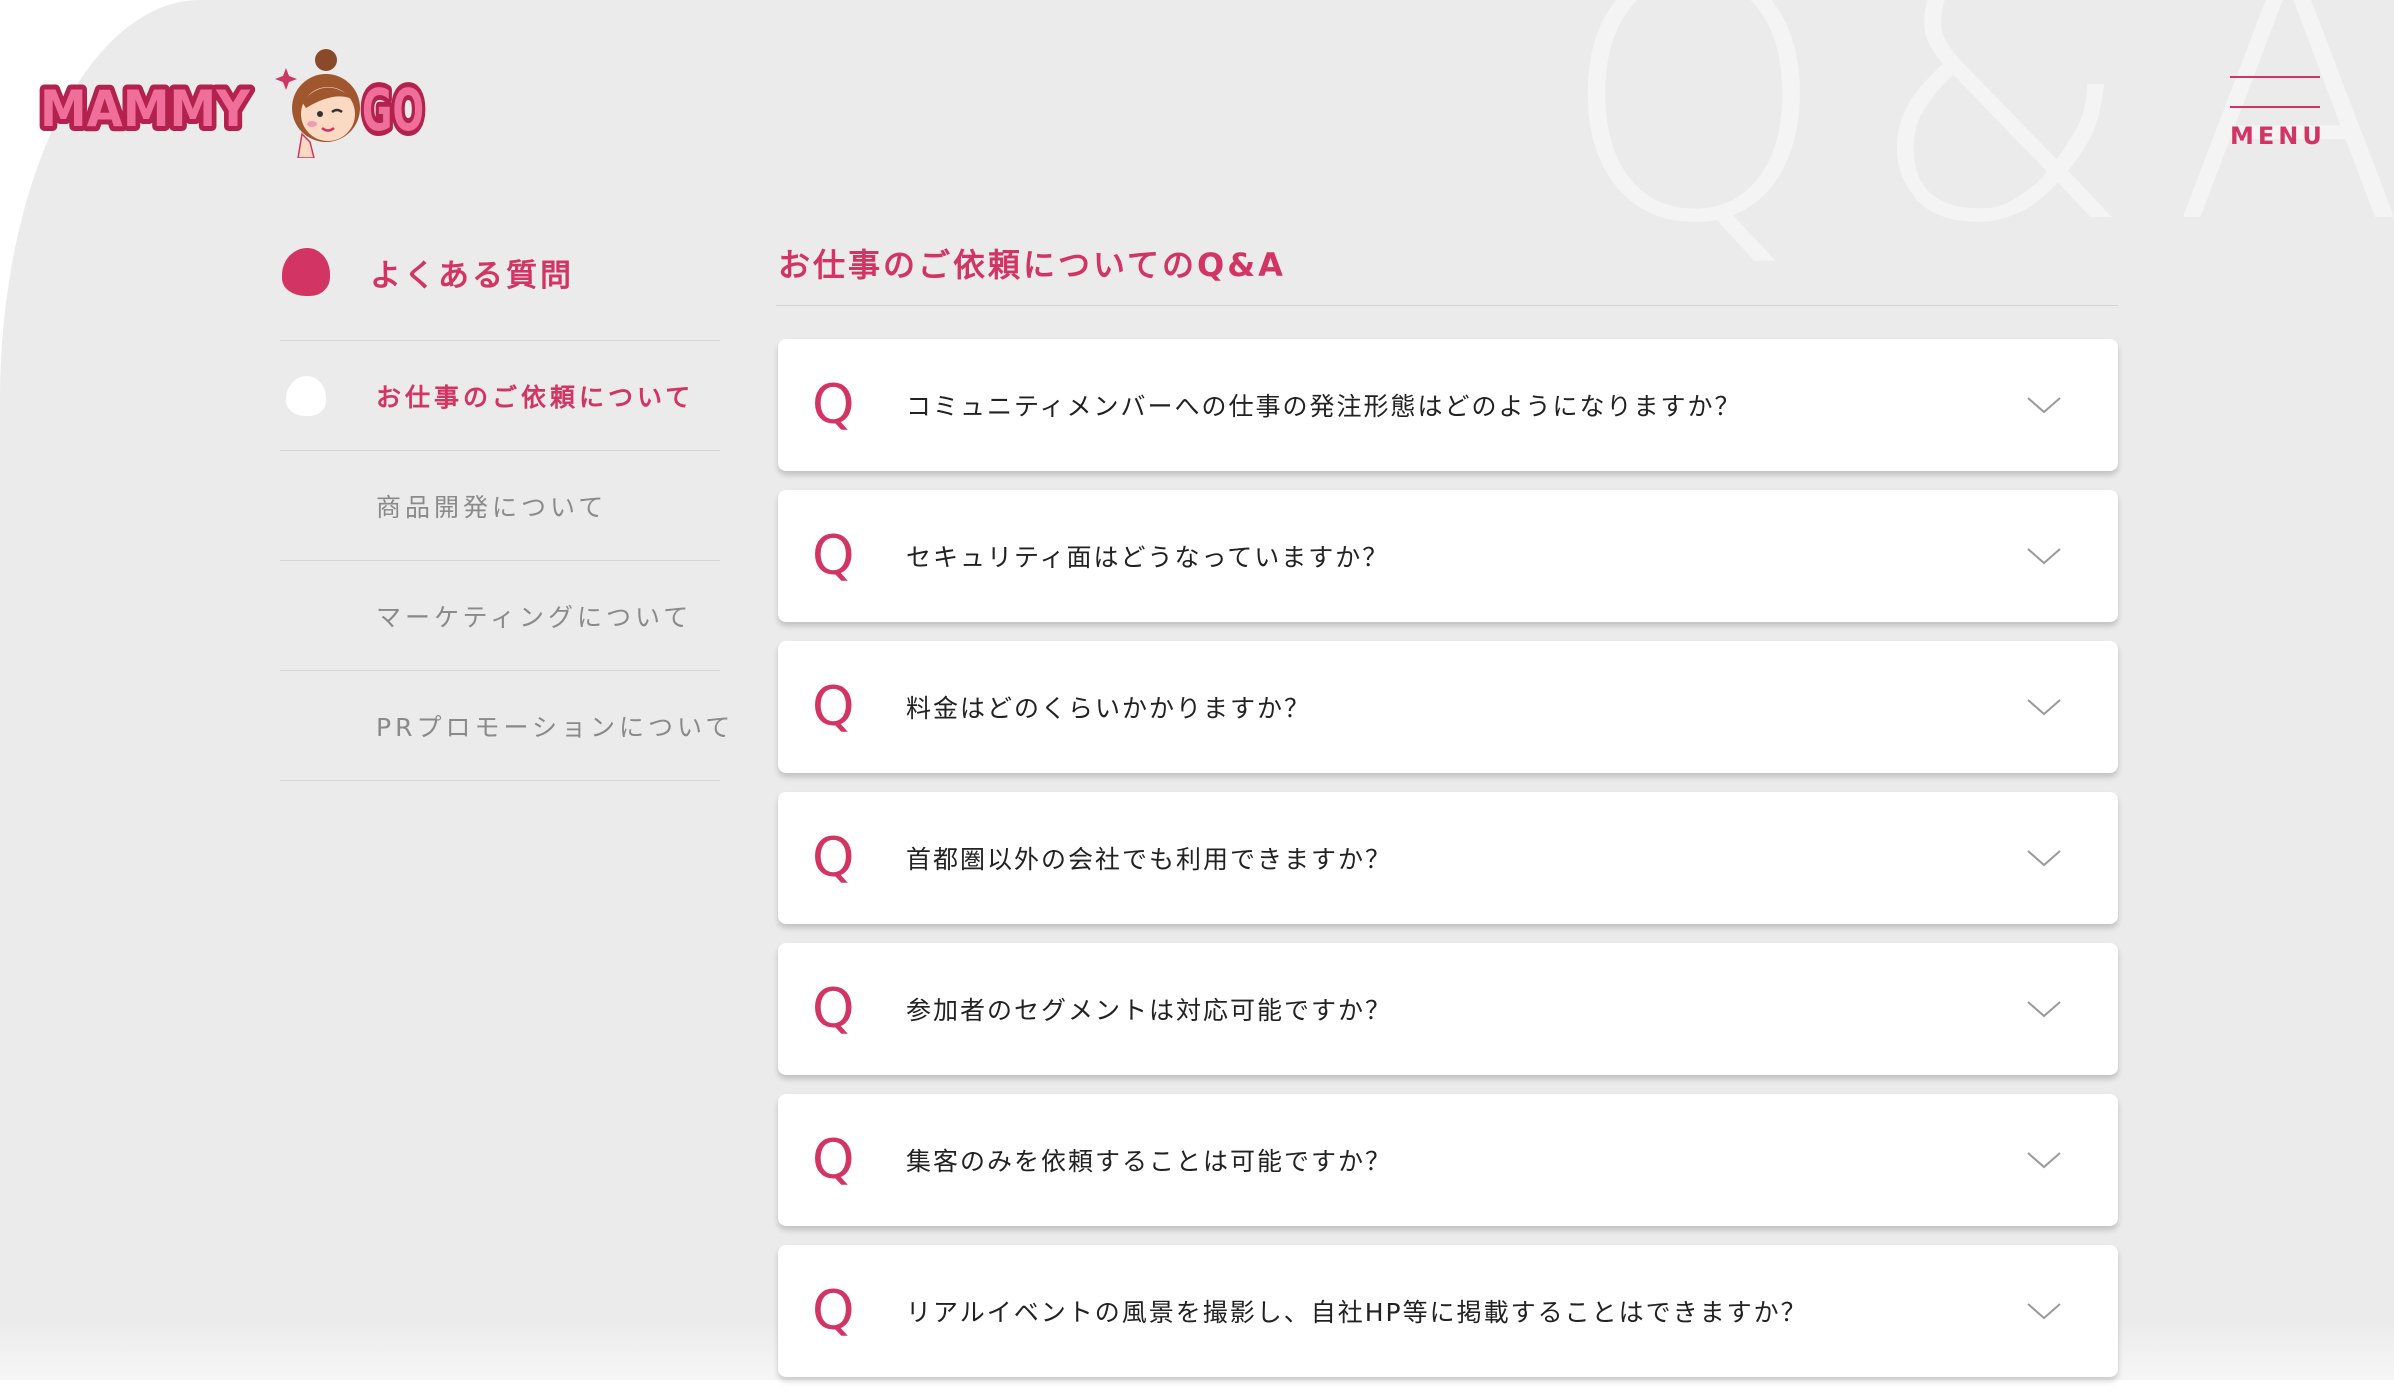  Describe the element at coordinates (306, 272) in the screenshot. I see `blob-icon` at that location.